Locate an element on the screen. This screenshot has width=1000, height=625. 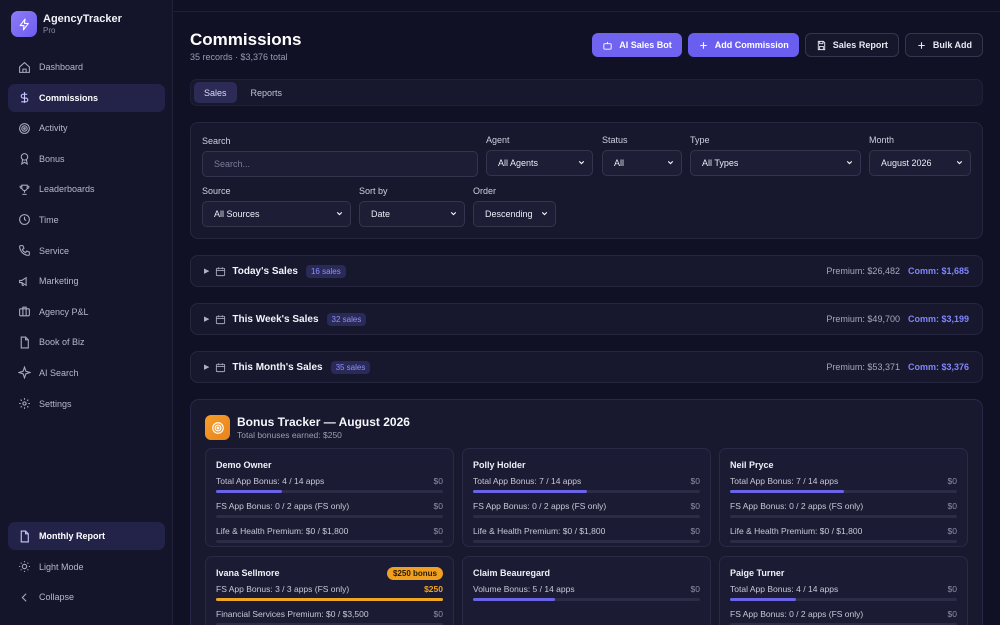
bulk-add-label: Bulk Add is located at coordinates (952, 45).